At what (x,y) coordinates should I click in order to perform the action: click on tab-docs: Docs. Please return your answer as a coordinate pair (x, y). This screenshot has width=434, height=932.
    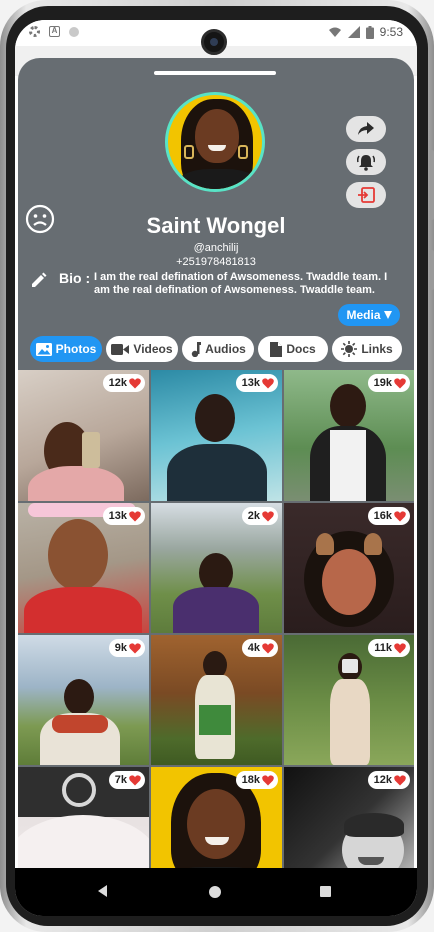
    Looking at the image, I should click on (293, 349).